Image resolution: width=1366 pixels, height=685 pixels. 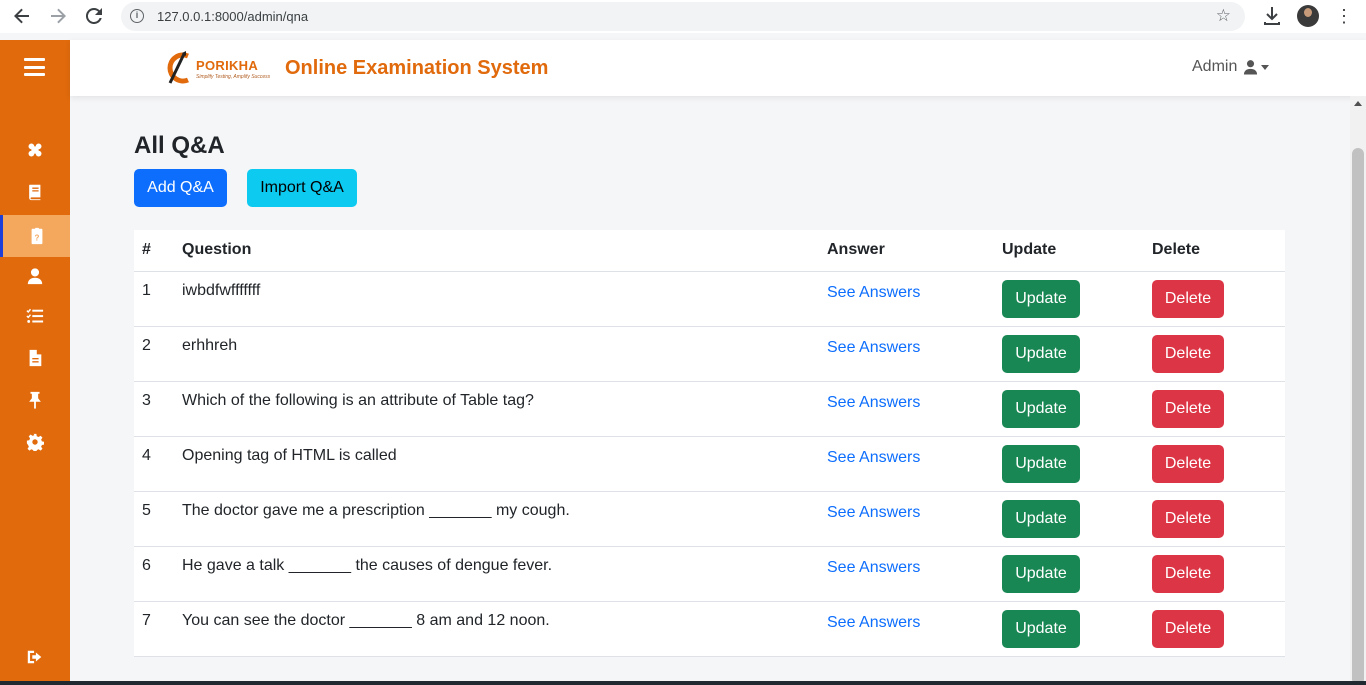 I want to click on row-number: 6, so click(x=154, y=574).